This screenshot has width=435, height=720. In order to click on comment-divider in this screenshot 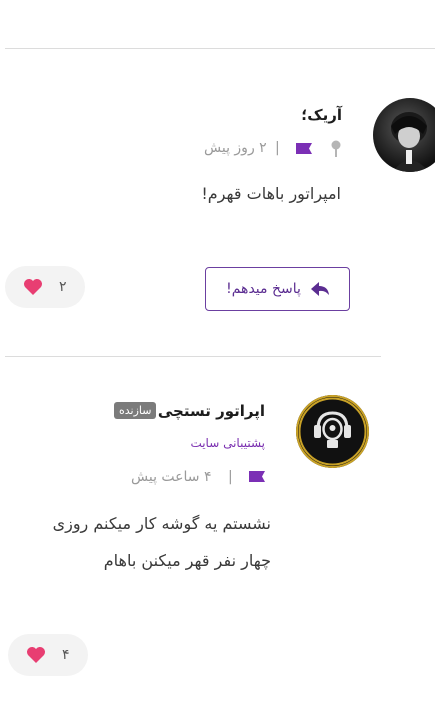, I will do `click(193, 356)`.